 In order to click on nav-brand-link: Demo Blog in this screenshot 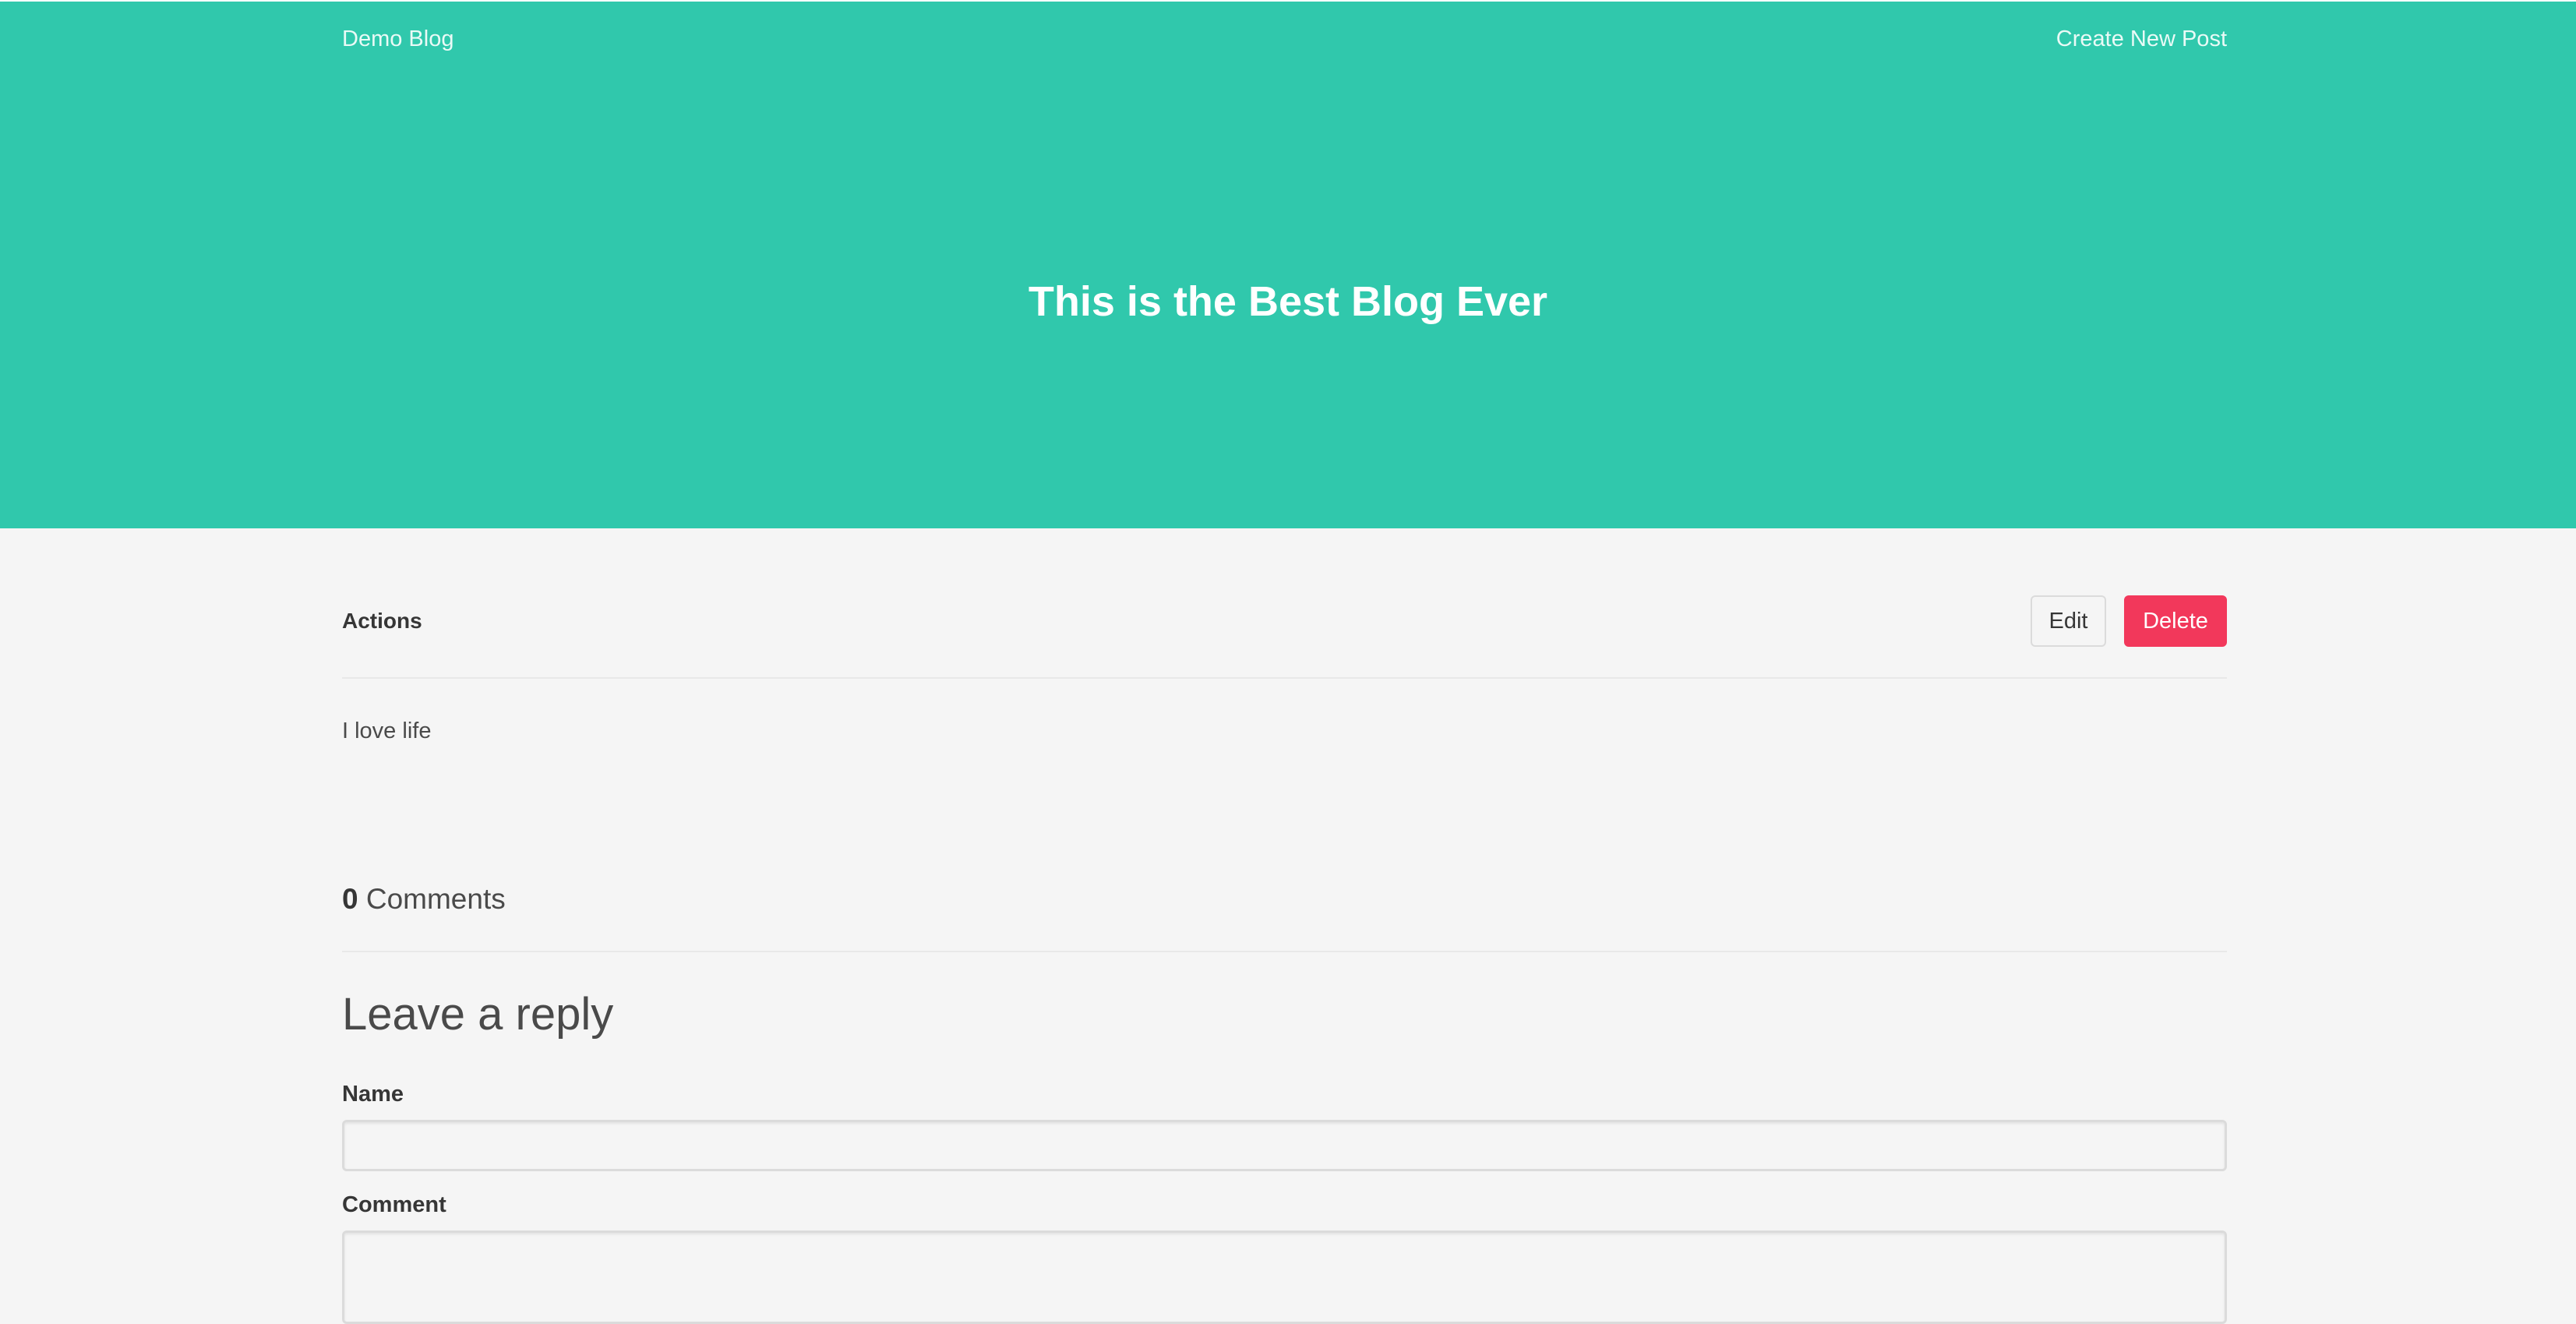, I will do `click(397, 39)`.